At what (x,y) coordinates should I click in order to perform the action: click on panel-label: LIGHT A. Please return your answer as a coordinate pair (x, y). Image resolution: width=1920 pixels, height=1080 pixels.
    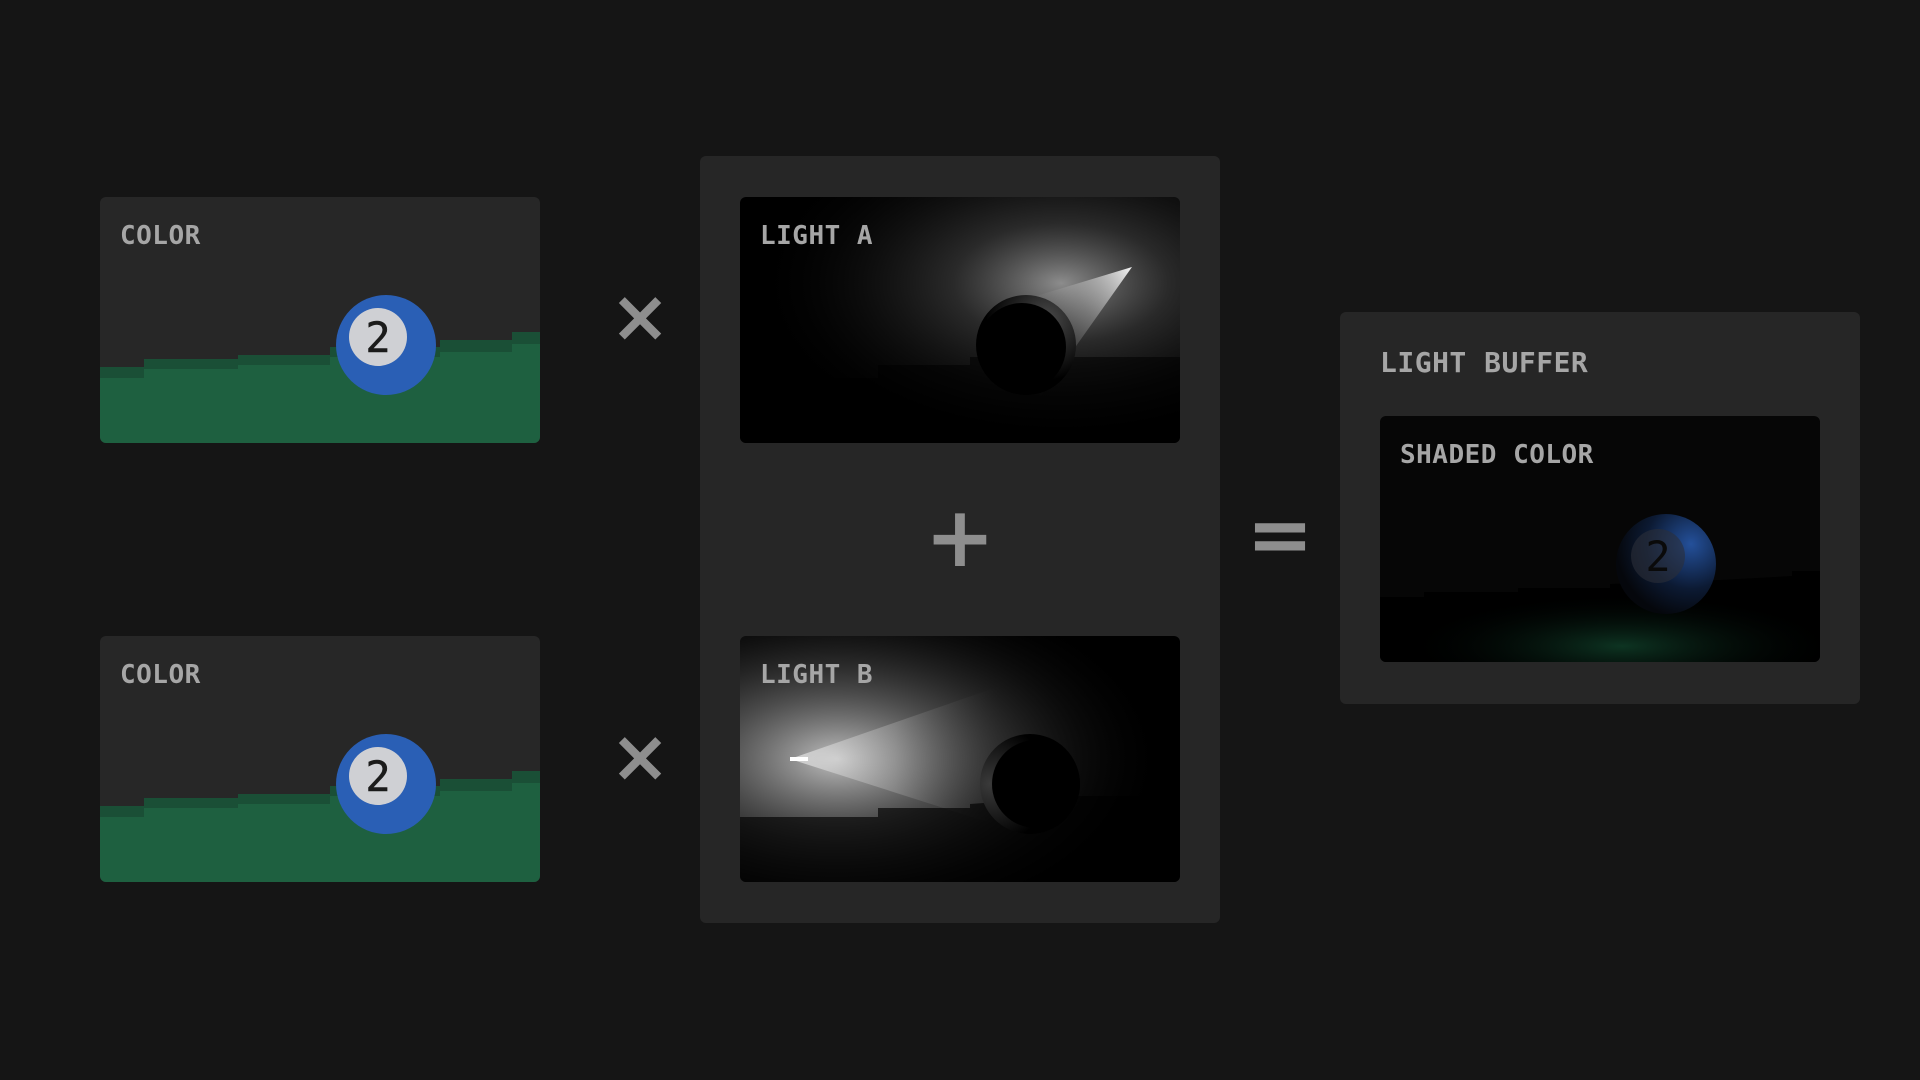
    Looking at the image, I should click on (817, 236).